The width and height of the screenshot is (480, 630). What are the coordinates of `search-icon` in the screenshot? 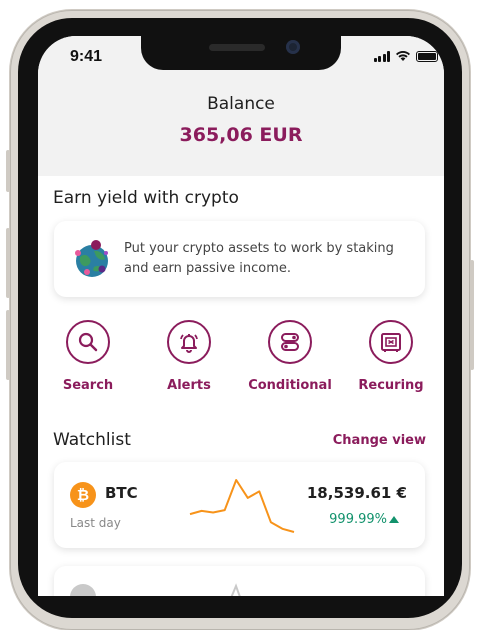 It's located at (88, 342).